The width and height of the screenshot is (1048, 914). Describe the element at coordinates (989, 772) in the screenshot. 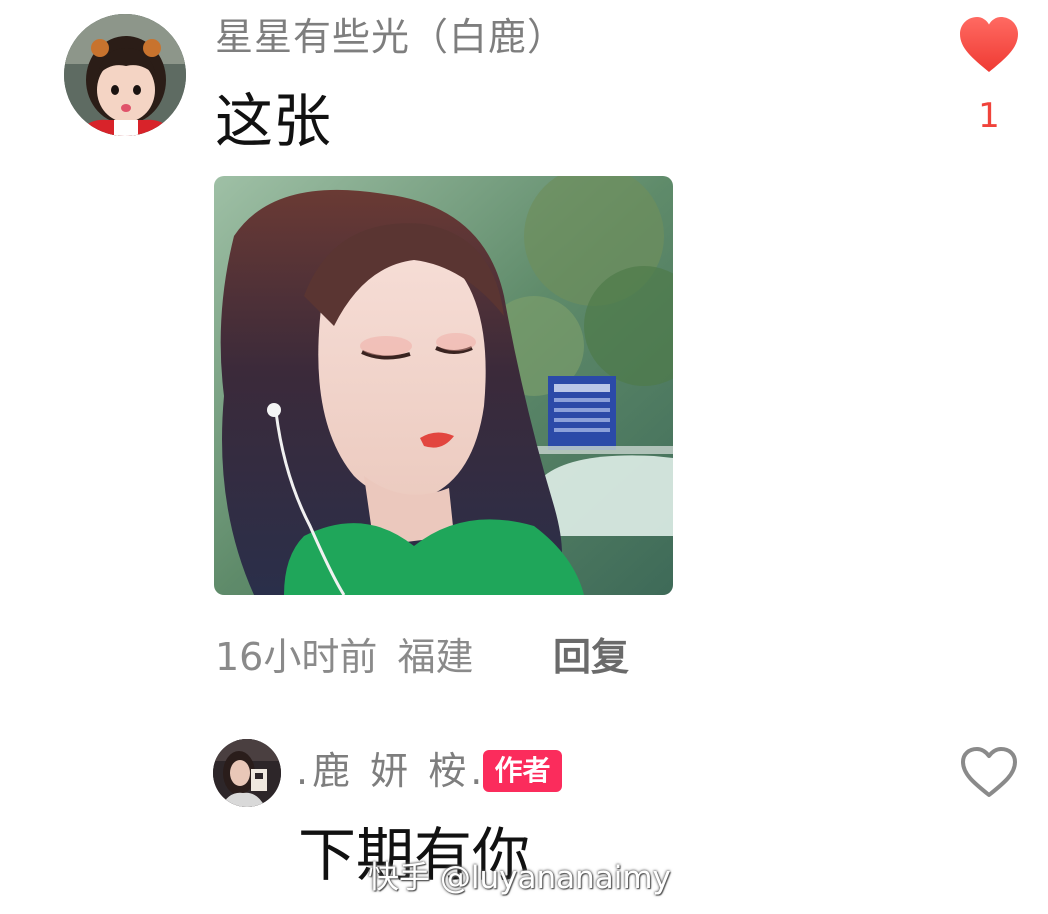

I see `heart-outline-icon` at that location.